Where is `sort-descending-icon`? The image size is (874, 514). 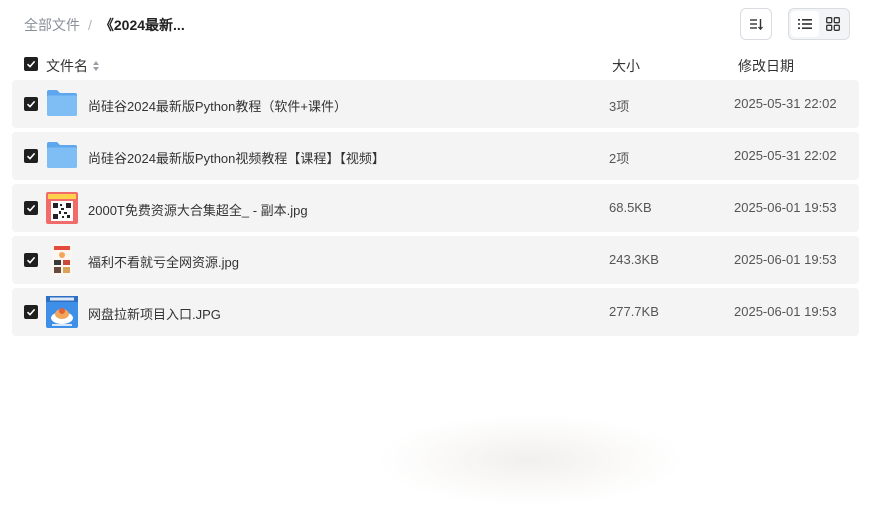
sort-descending-icon is located at coordinates (756, 25).